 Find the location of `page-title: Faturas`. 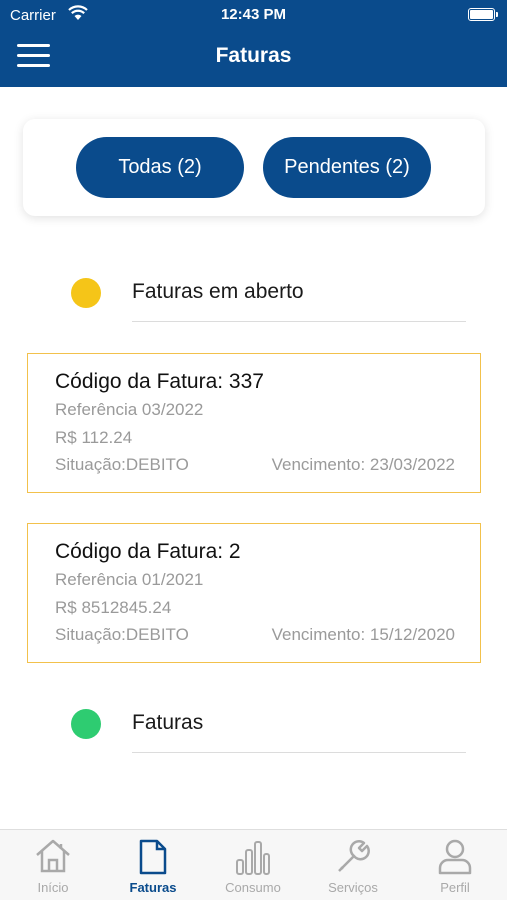

page-title: Faturas is located at coordinates (253, 55).